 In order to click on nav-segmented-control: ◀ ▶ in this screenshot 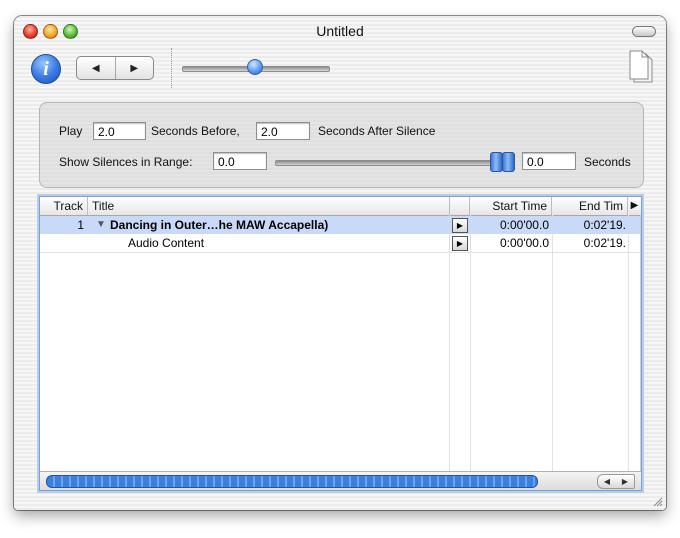, I will do `click(115, 68)`.